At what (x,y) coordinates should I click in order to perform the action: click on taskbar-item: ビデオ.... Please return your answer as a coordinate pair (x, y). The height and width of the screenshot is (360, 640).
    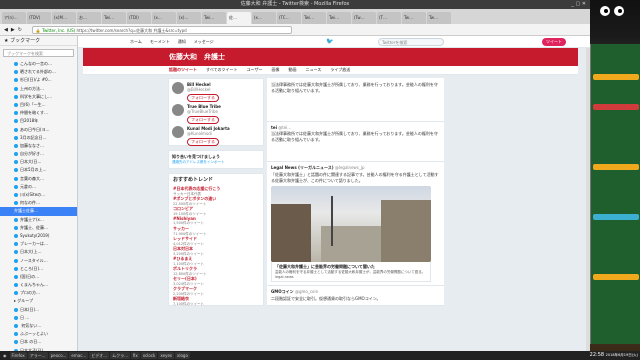
    Looking at the image, I should click on (99, 355).